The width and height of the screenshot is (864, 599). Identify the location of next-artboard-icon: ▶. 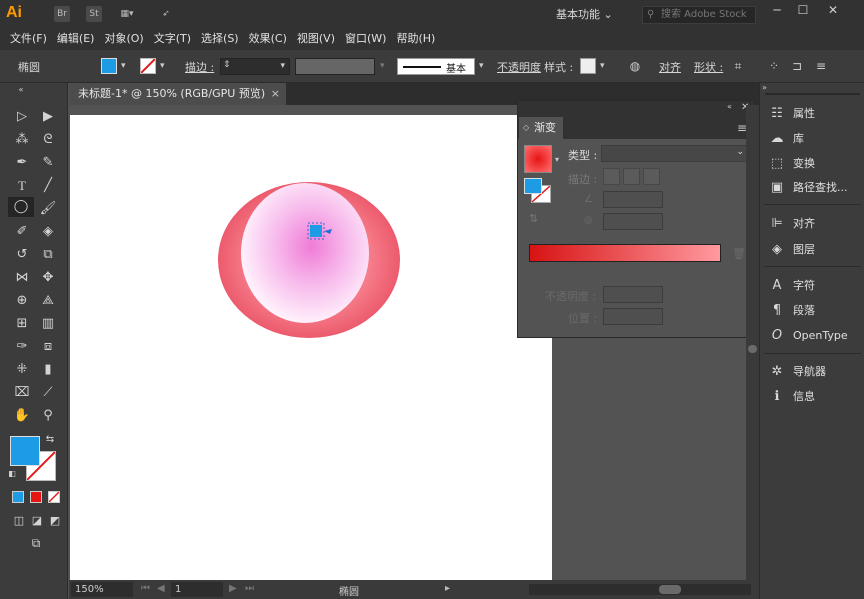
(233, 588).